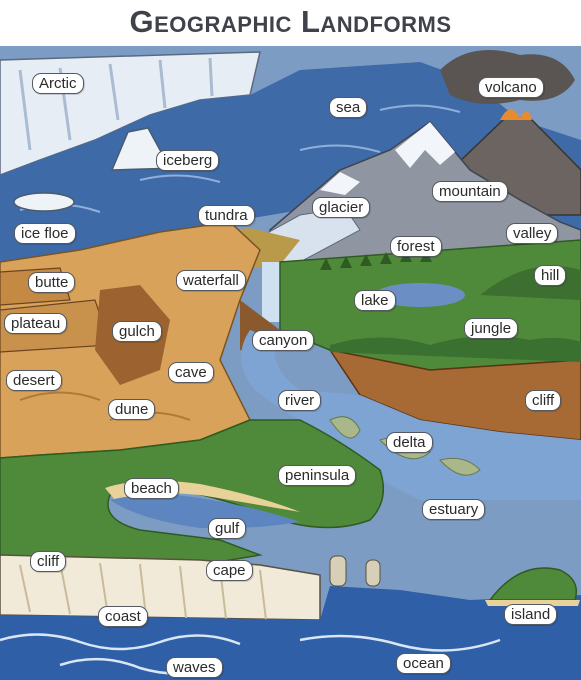  What do you see at coordinates (34, 380) in the screenshot?
I see `label-desert: desert` at bounding box center [34, 380].